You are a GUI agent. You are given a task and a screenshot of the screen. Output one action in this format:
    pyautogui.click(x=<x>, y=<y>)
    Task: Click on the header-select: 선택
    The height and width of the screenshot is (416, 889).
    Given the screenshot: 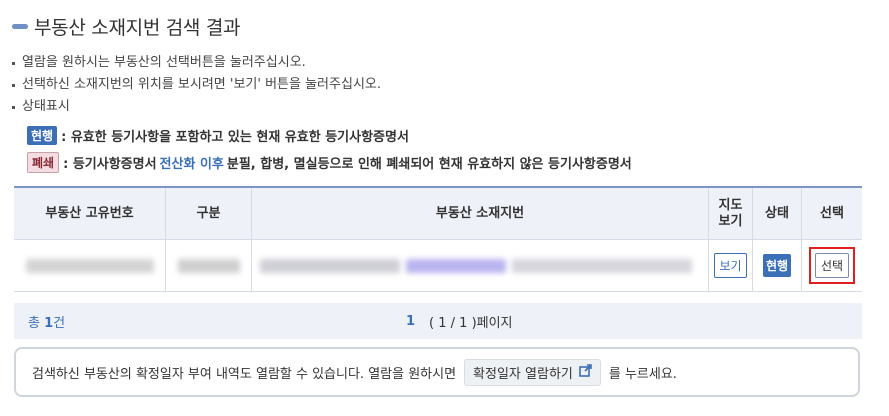 What is the action you would take?
    pyautogui.click(x=832, y=213)
    